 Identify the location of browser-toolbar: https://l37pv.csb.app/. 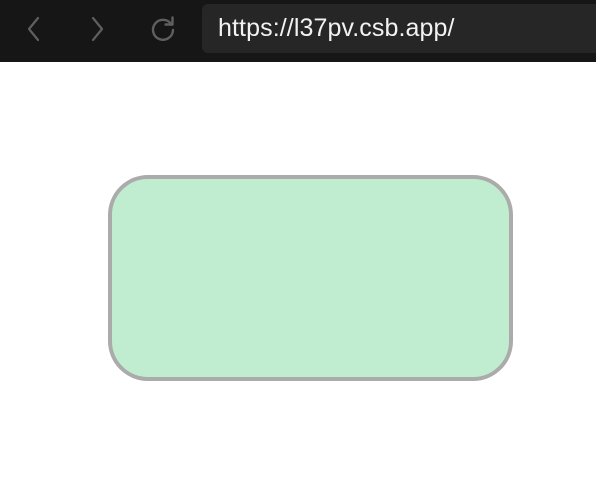
(298, 31).